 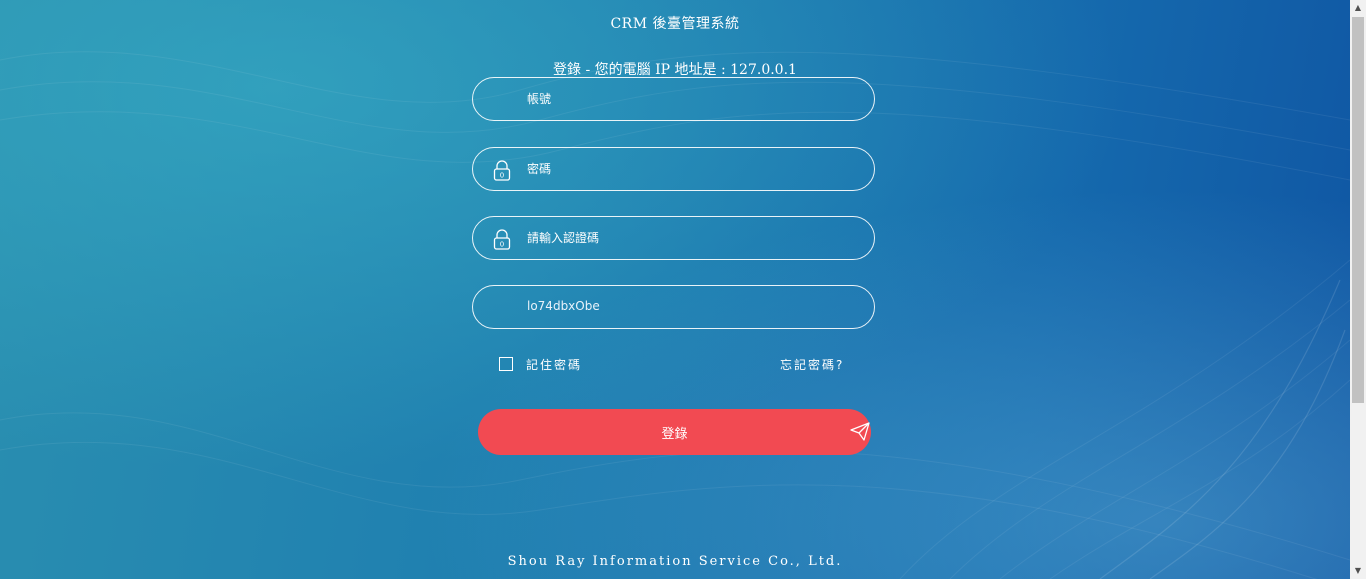 I want to click on remember-label: 記住密碼, so click(x=554, y=364).